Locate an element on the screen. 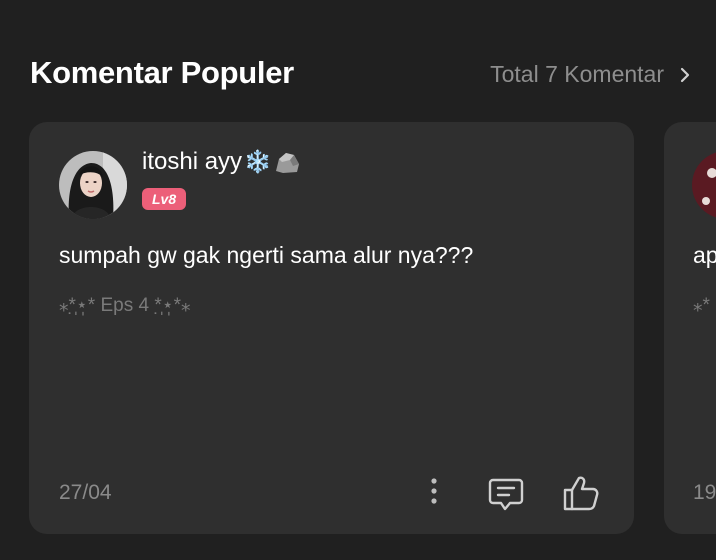  snowflake-emoji-icon: ❄️ is located at coordinates (258, 161).